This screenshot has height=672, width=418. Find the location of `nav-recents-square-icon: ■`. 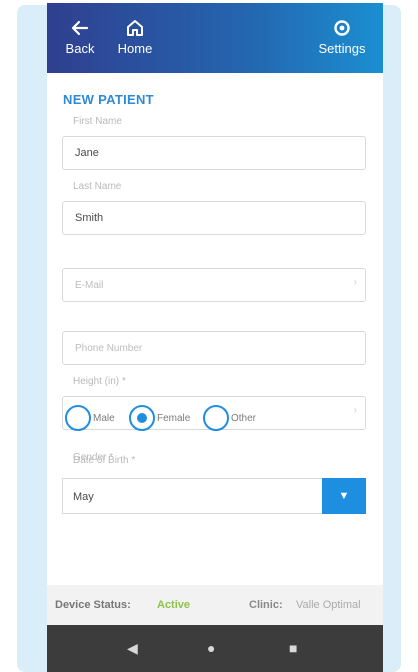

nav-recents-square-icon: ■ is located at coordinates (293, 648).